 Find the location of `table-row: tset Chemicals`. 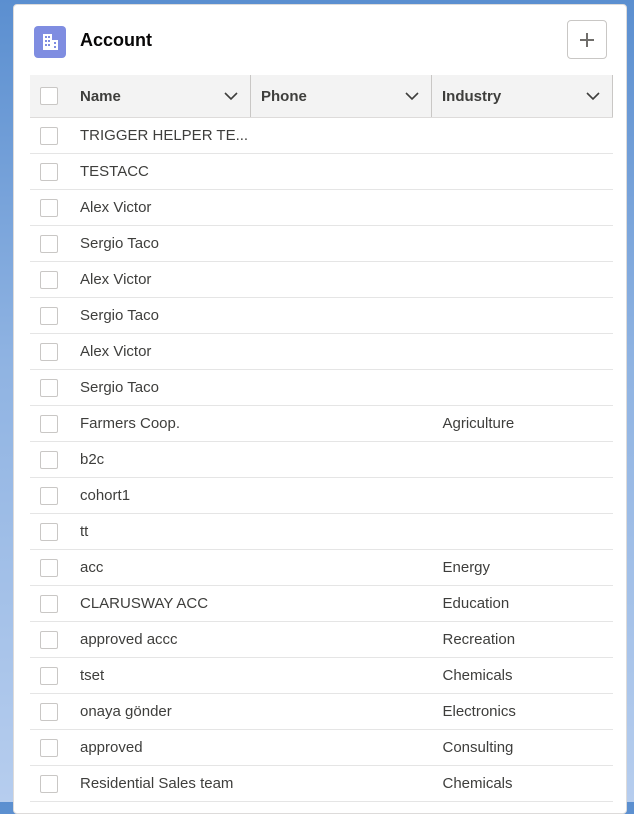

table-row: tset Chemicals is located at coordinates (321, 675).